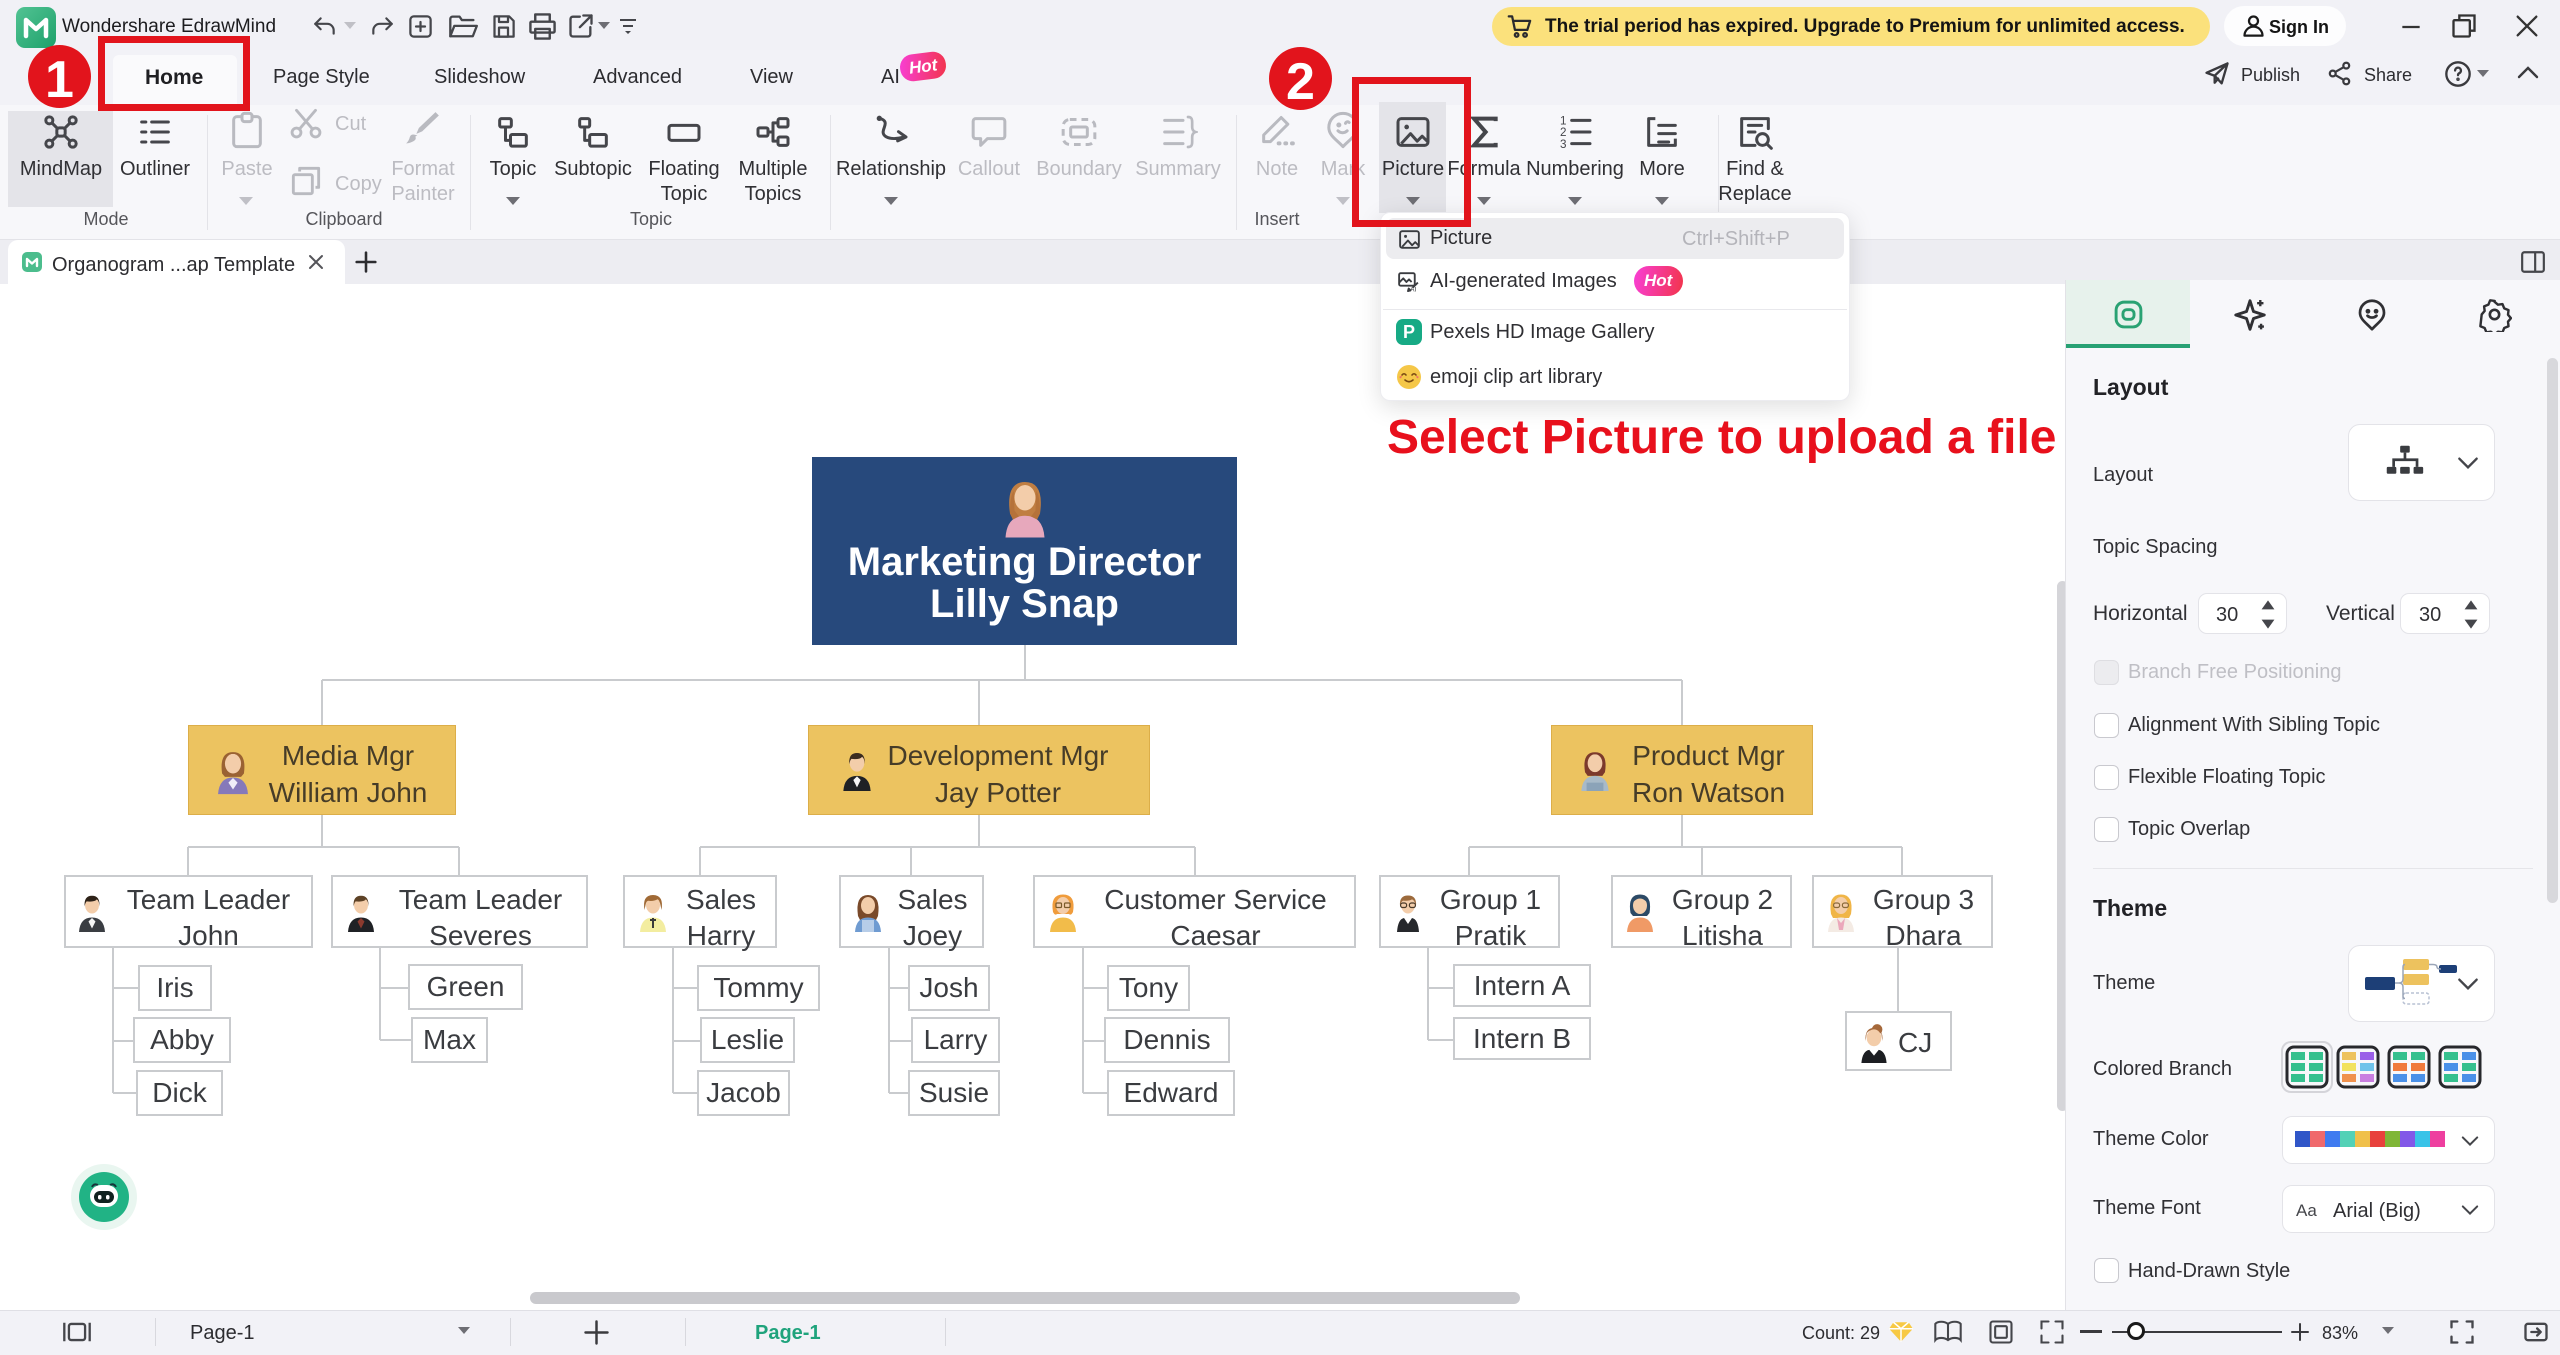 Image resolution: width=2560 pixels, height=1355 pixels. I want to click on svg-text: AI, so click(1413, 289).